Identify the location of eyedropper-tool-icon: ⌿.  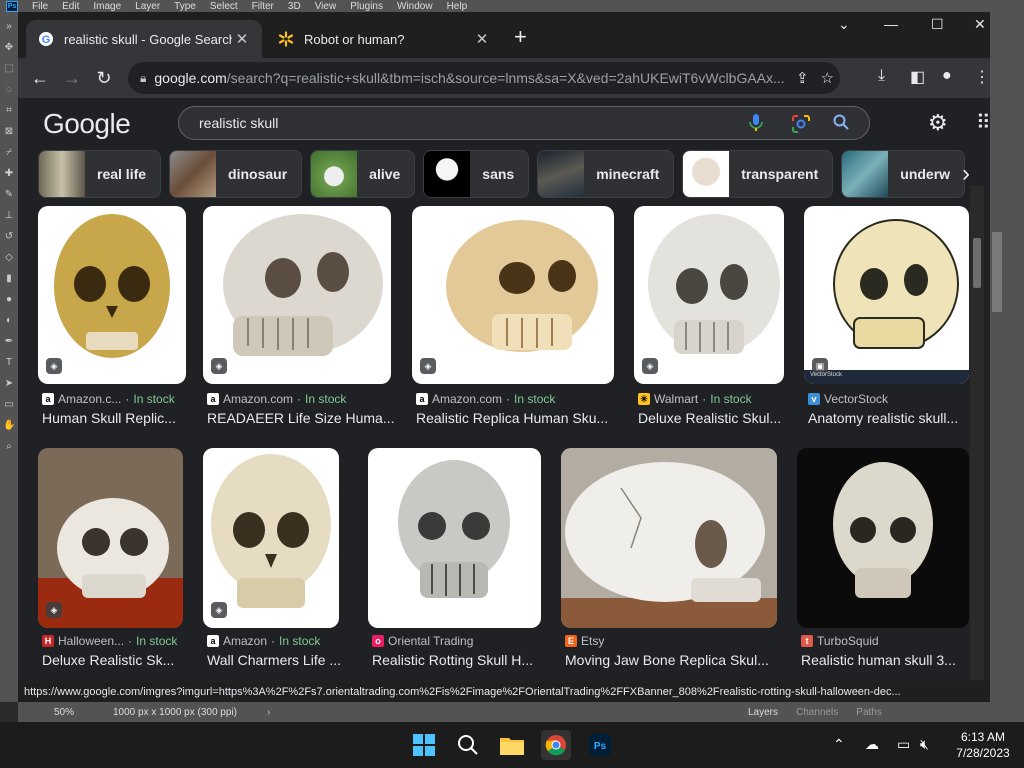
(9, 153).